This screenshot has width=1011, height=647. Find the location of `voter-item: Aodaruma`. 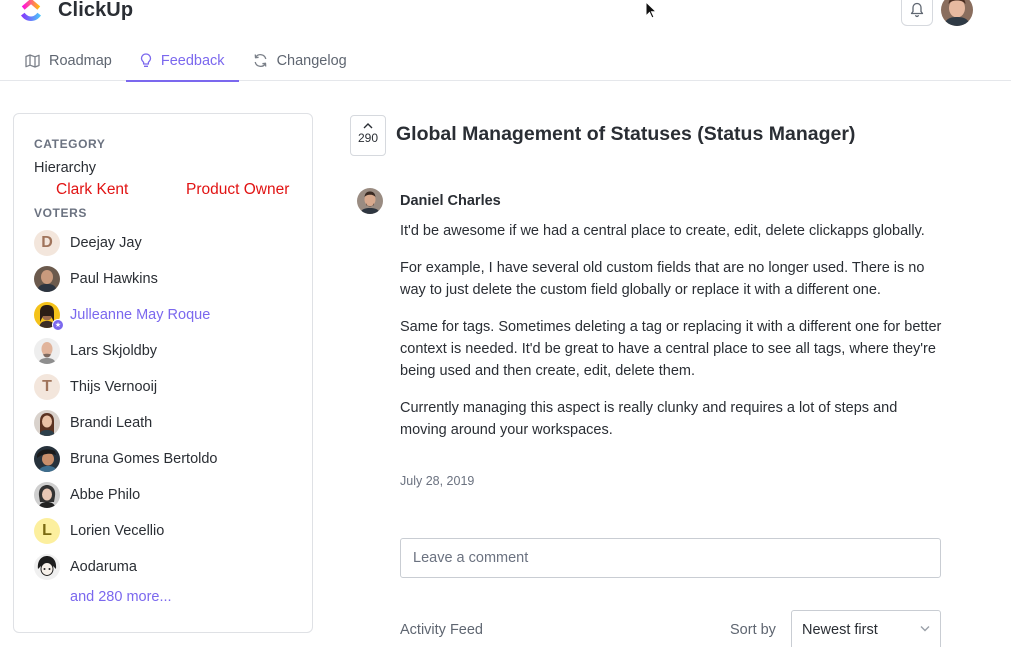

voter-item: Aodaruma is located at coordinates (169, 567).